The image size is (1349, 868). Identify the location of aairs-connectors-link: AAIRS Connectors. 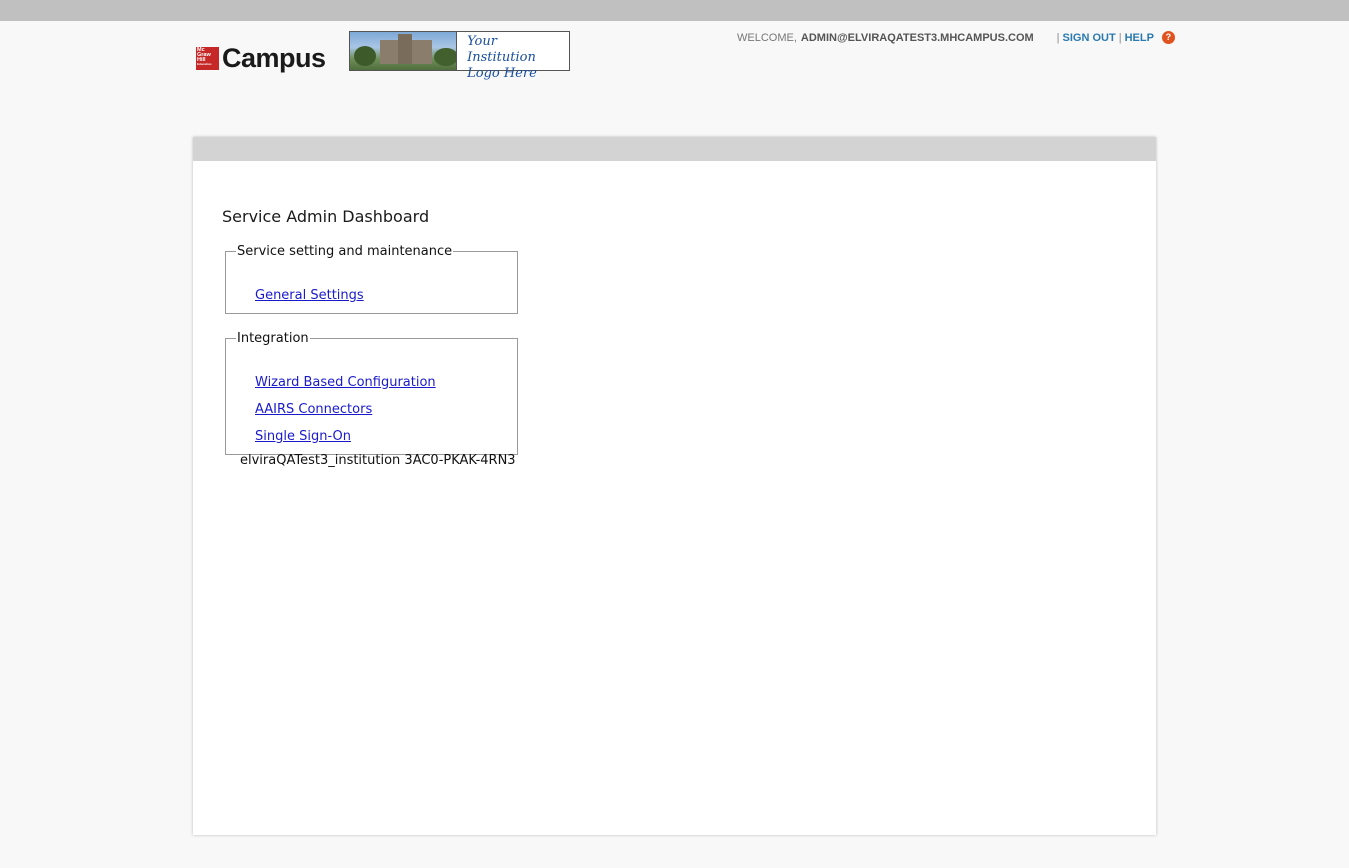
(313, 409).